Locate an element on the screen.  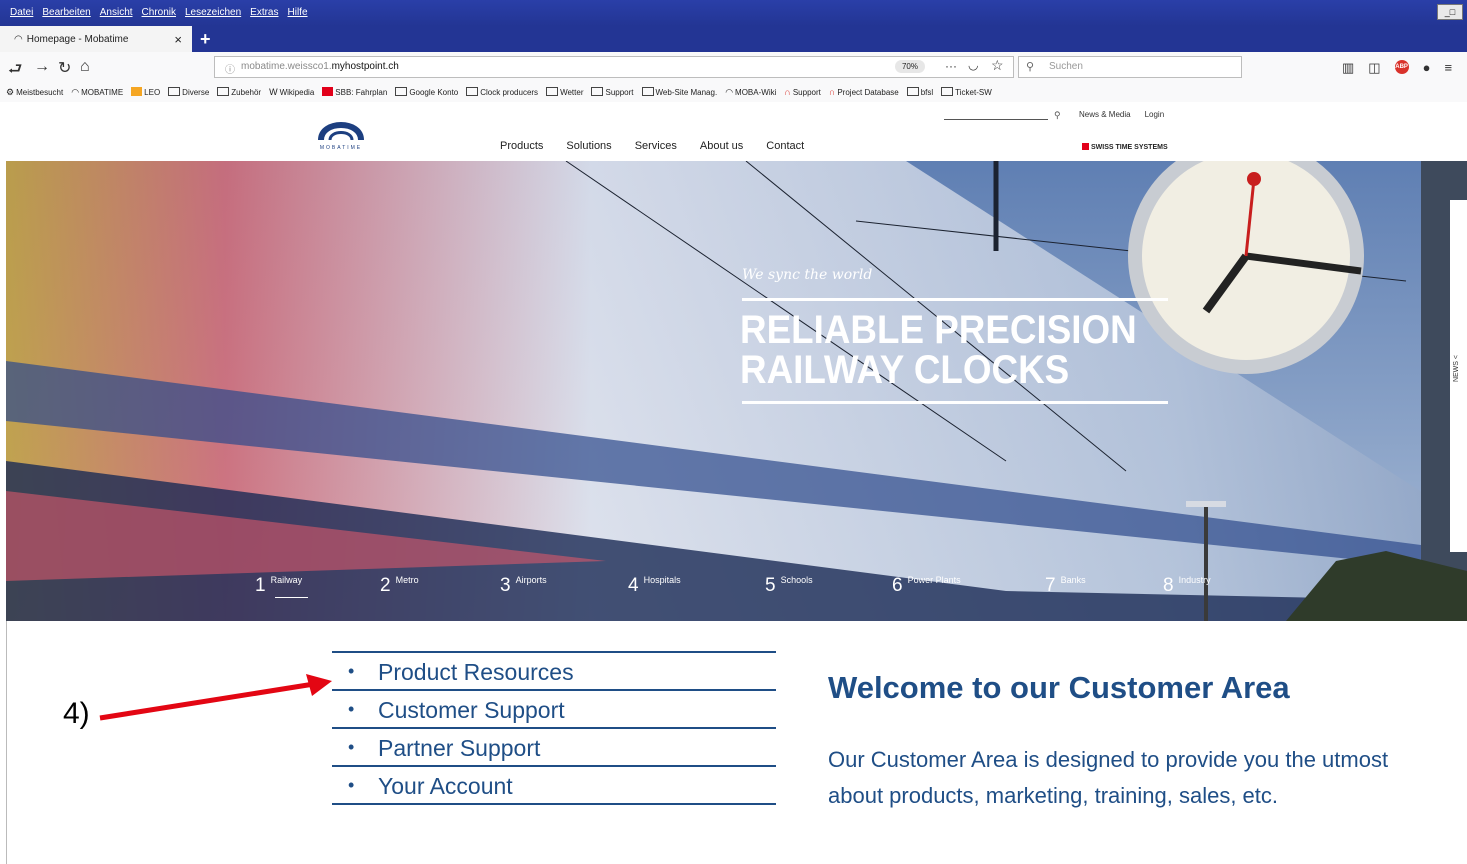
bookmark-item: Wetter is located at coordinates (564, 92).